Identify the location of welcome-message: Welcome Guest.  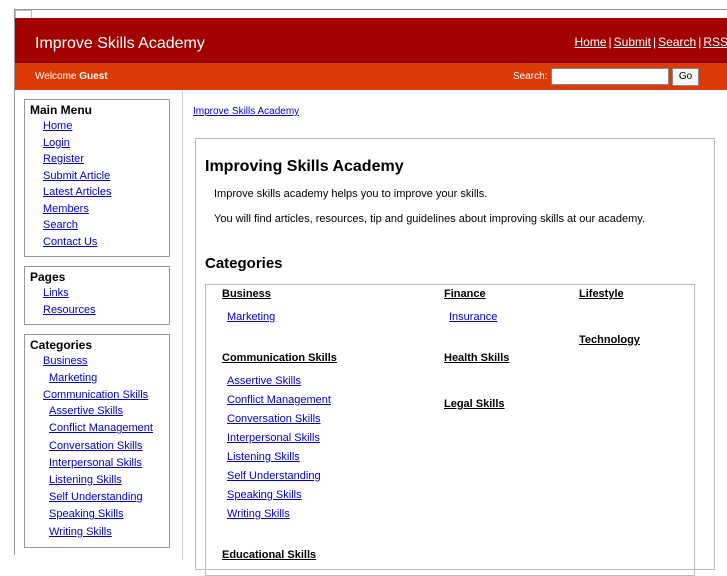
(71, 76).